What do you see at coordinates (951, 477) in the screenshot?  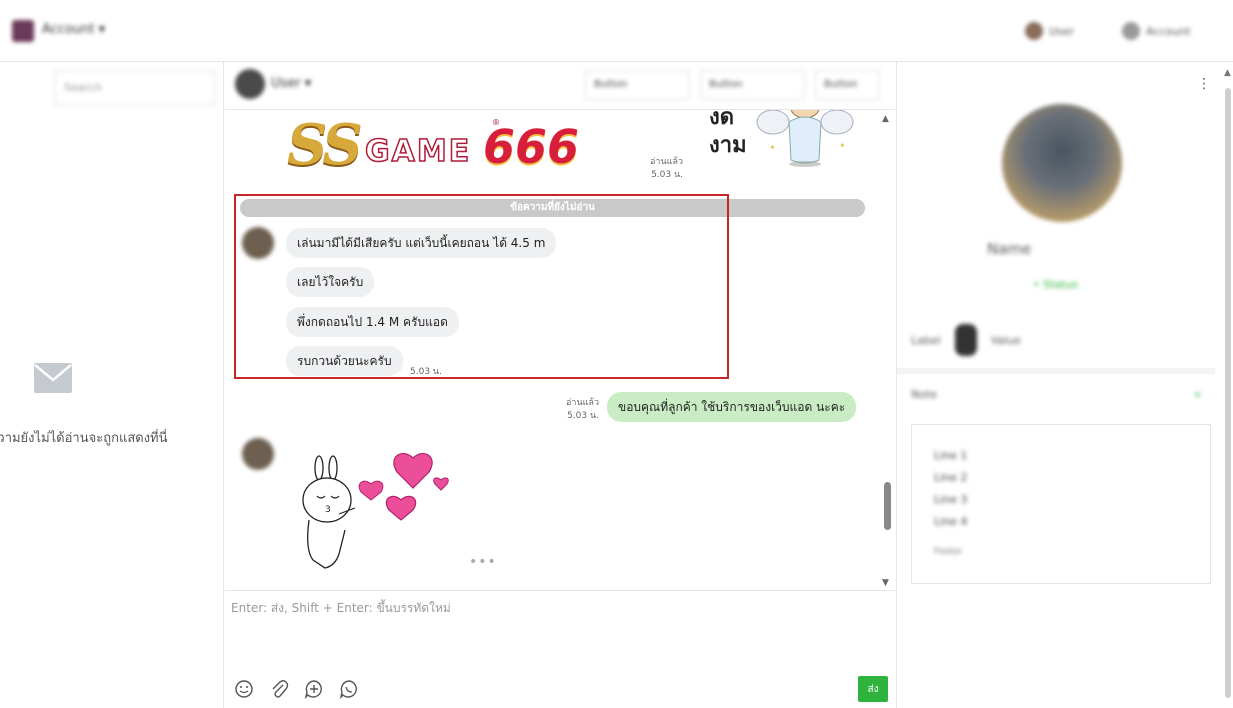 I see `note-line: Line 2` at bounding box center [951, 477].